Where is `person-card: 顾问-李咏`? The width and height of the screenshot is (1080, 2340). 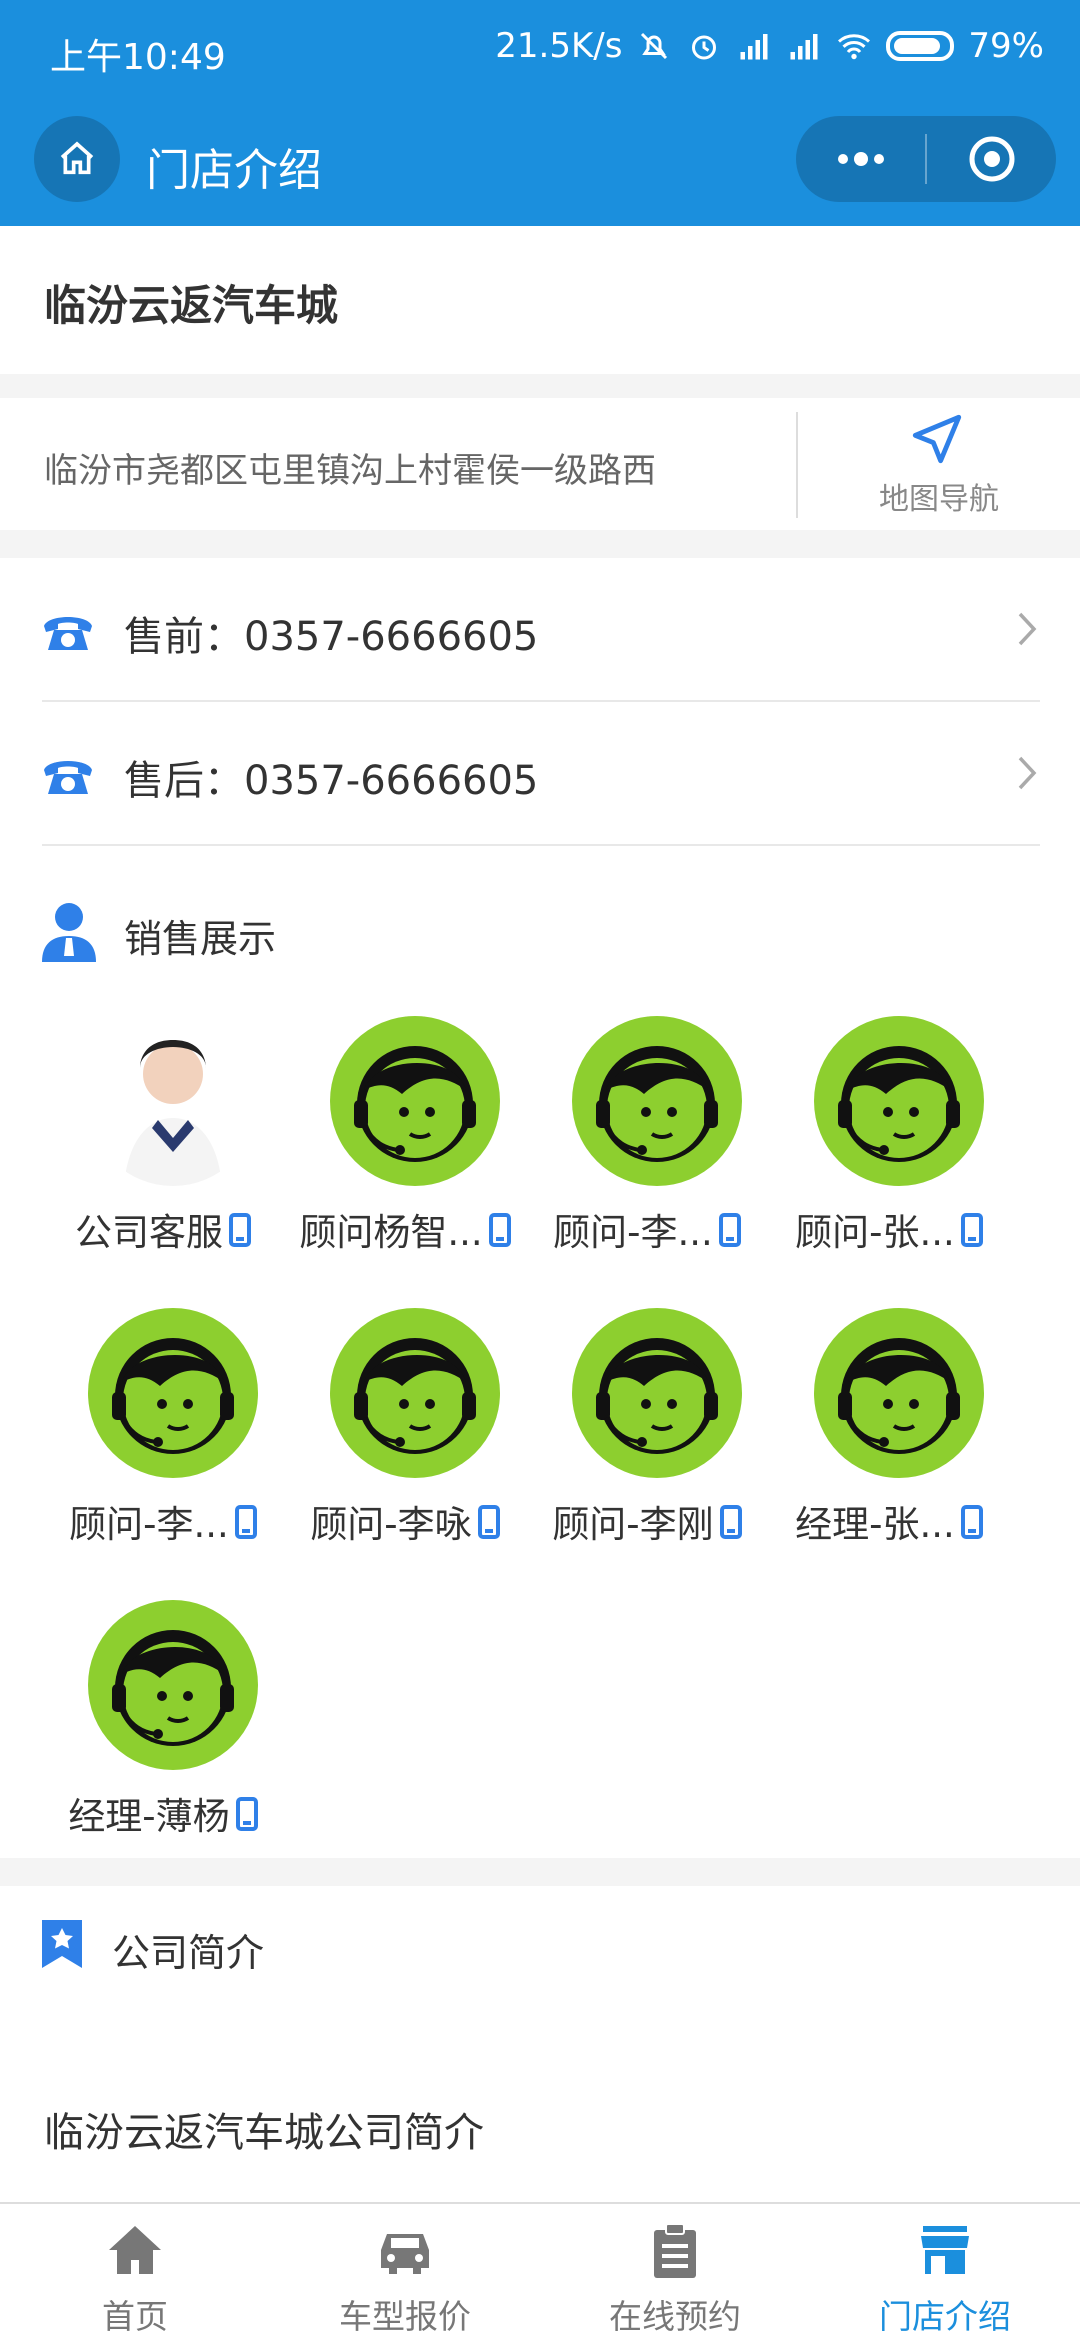 person-card: 顾问-李咏 is located at coordinates (405, 1433).